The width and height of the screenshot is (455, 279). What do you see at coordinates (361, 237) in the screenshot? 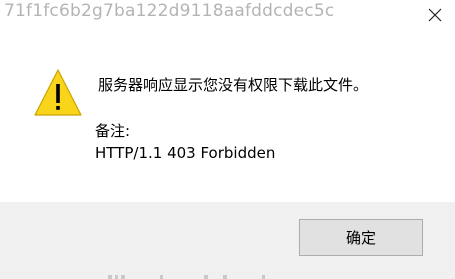
I see `ok-button: 确定` at bounding box center [361, 237].